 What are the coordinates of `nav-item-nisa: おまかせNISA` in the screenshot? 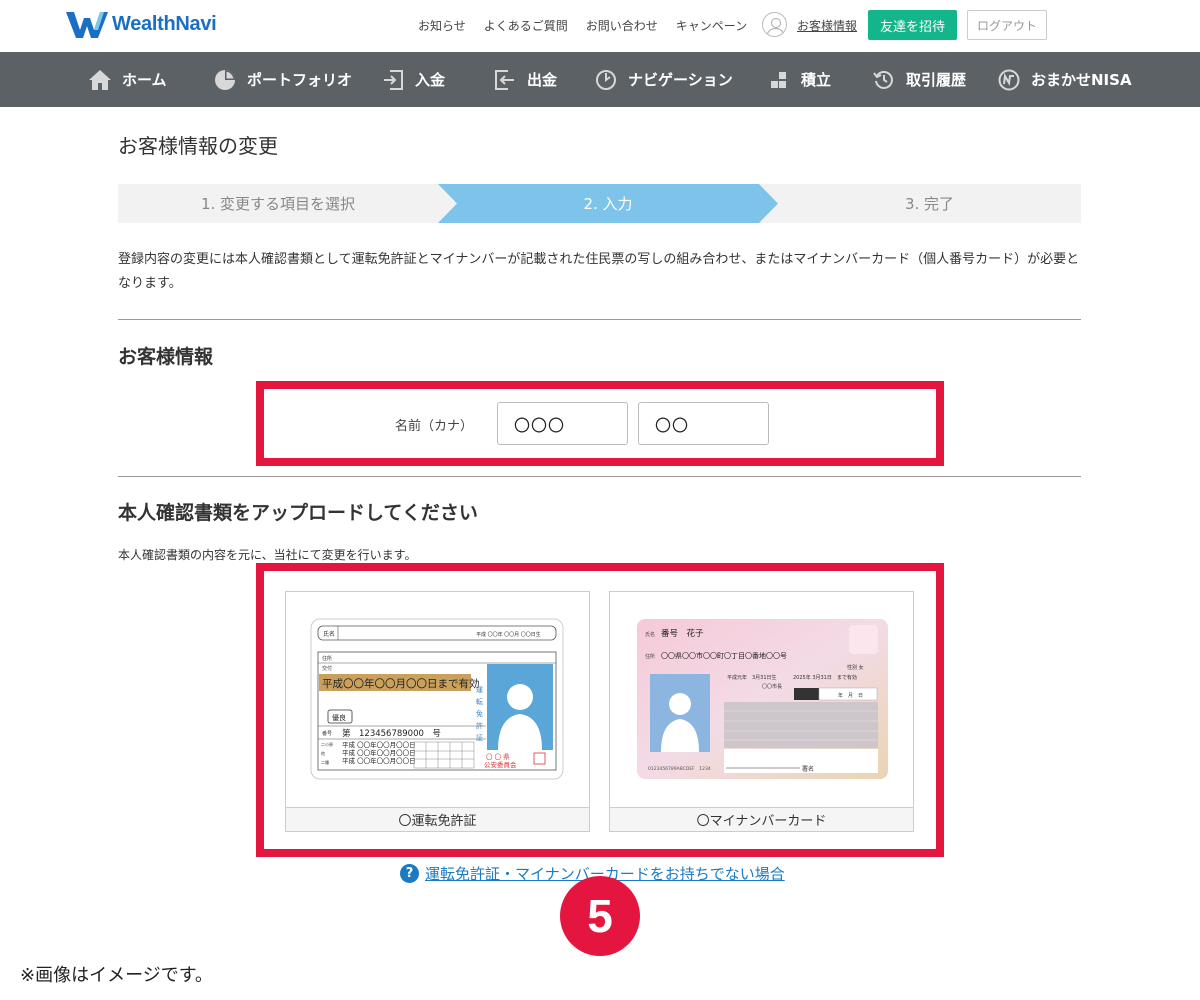 It's located at (1064, 79).